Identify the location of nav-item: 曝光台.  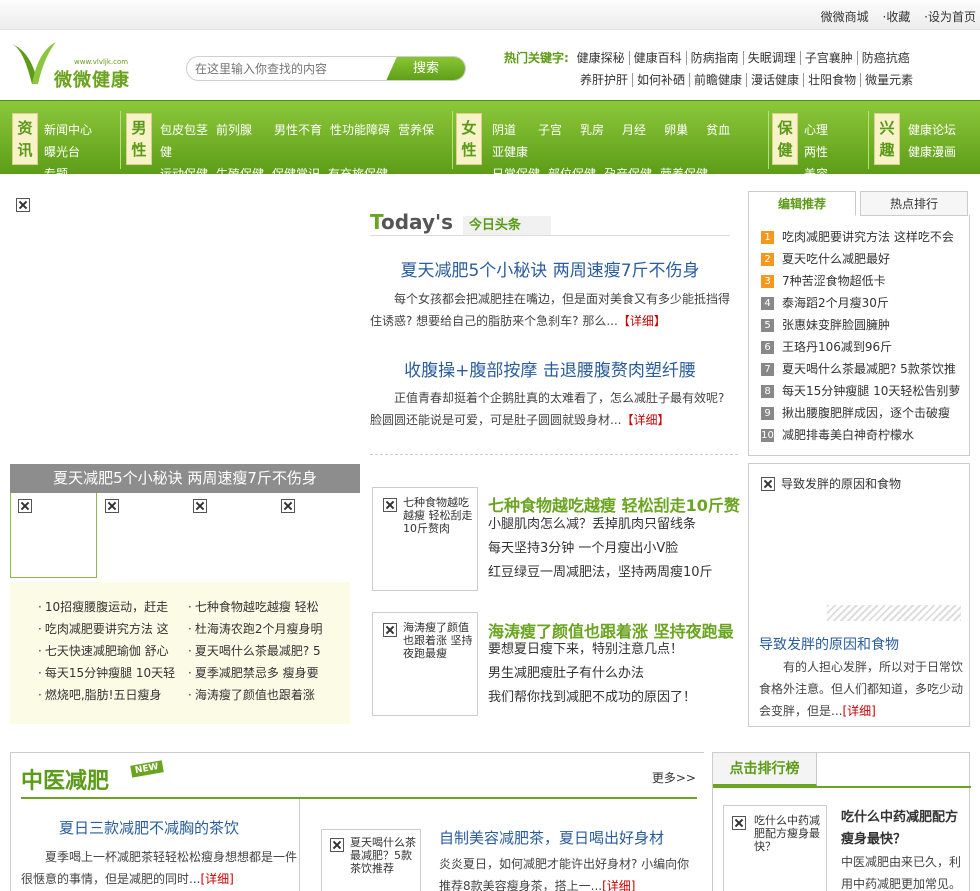
(62, 152).